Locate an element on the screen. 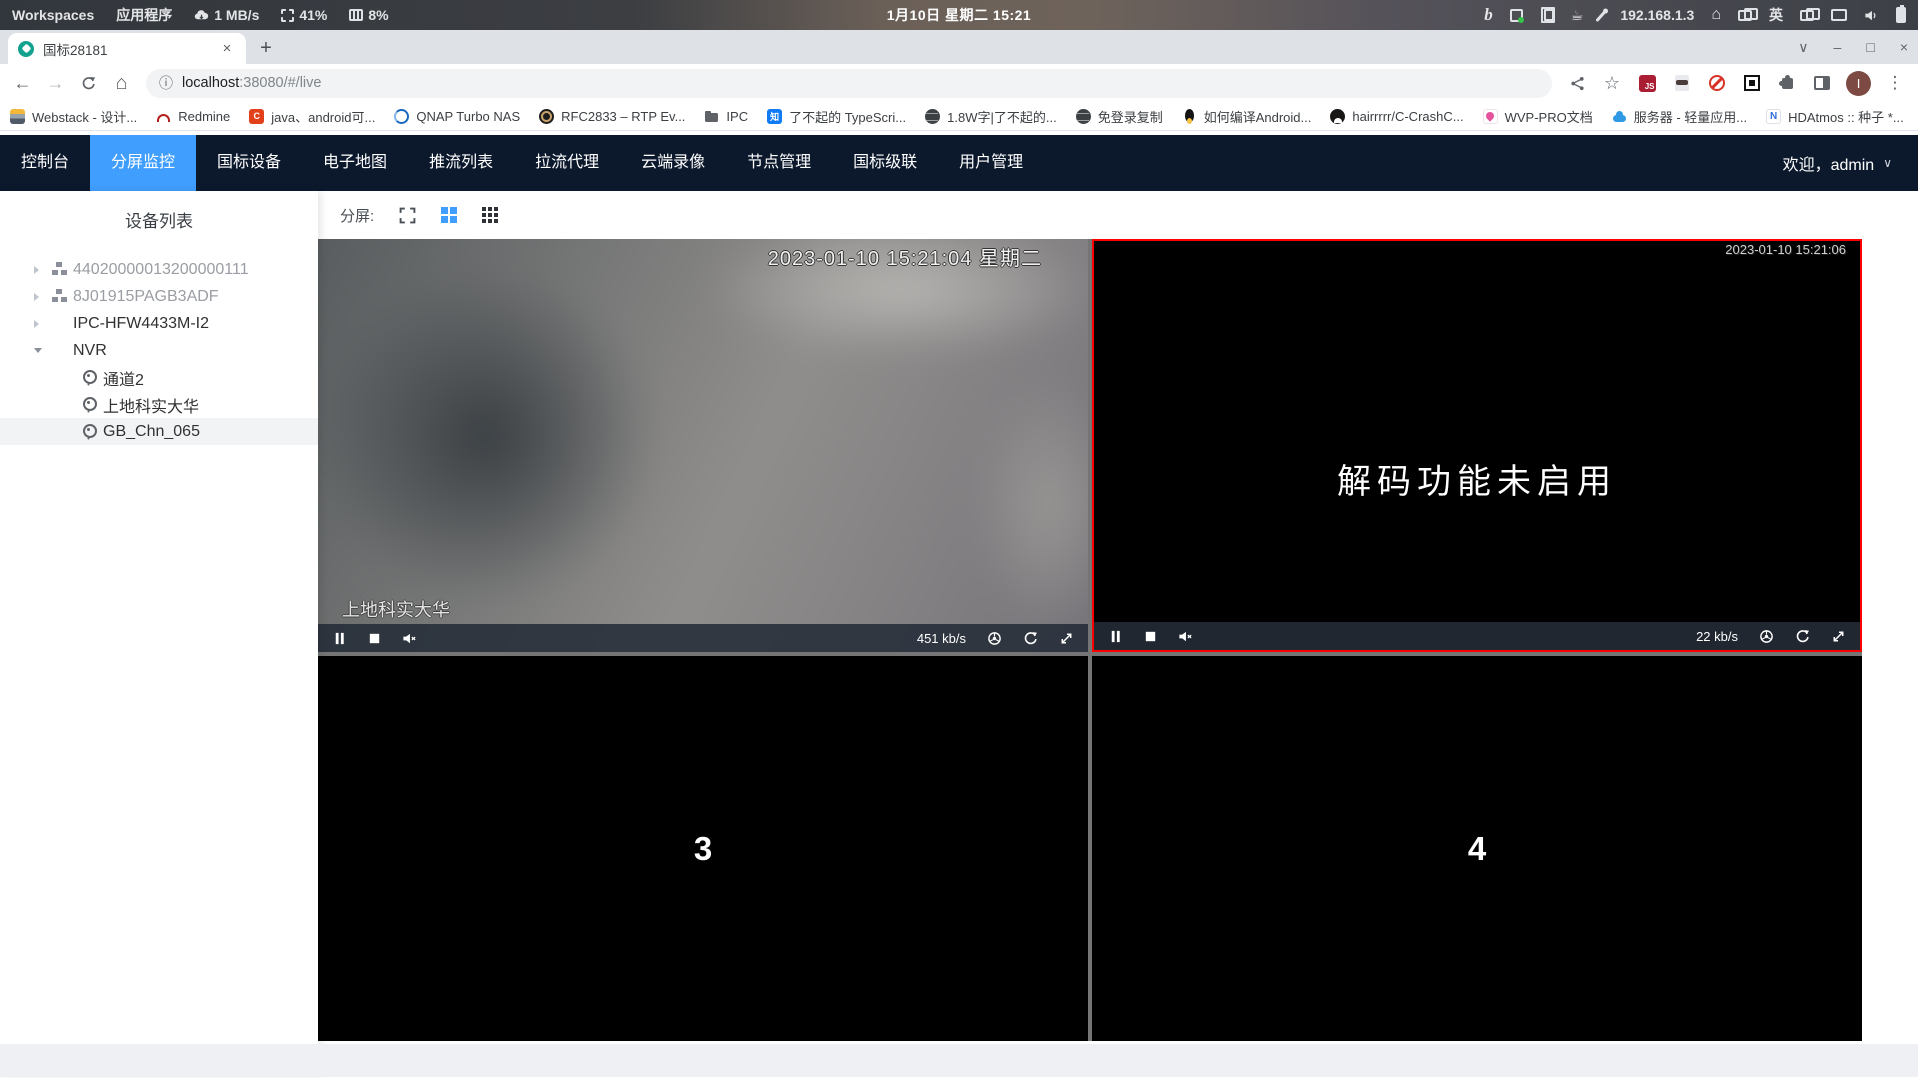  dual-screen-icon is located at coordinates (1810, 14).